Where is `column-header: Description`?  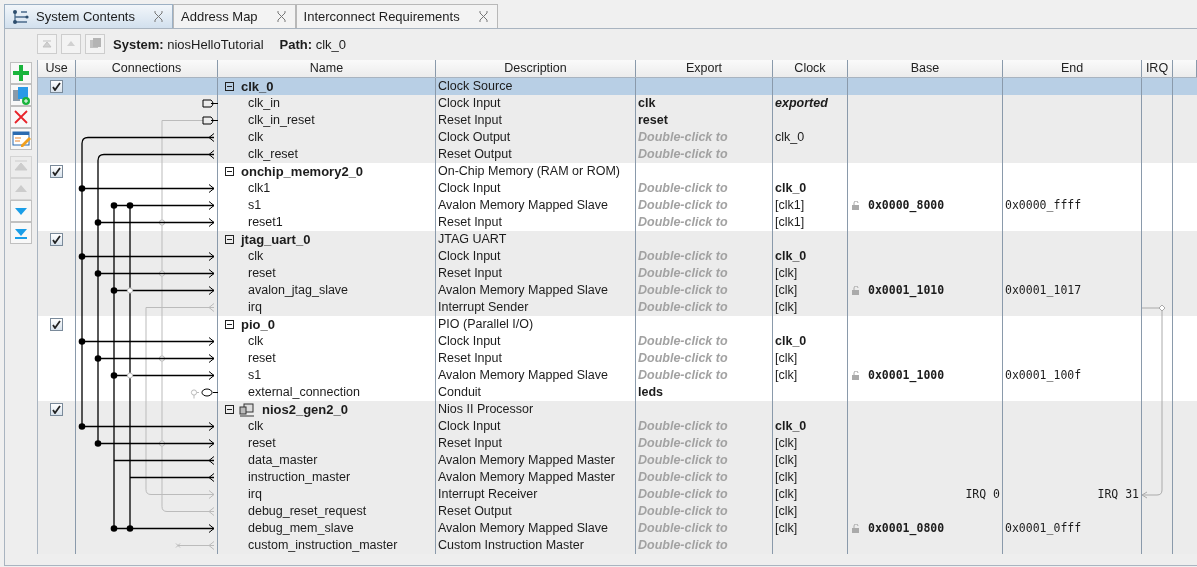 column-header: Description is located at coordinates (536, 68).